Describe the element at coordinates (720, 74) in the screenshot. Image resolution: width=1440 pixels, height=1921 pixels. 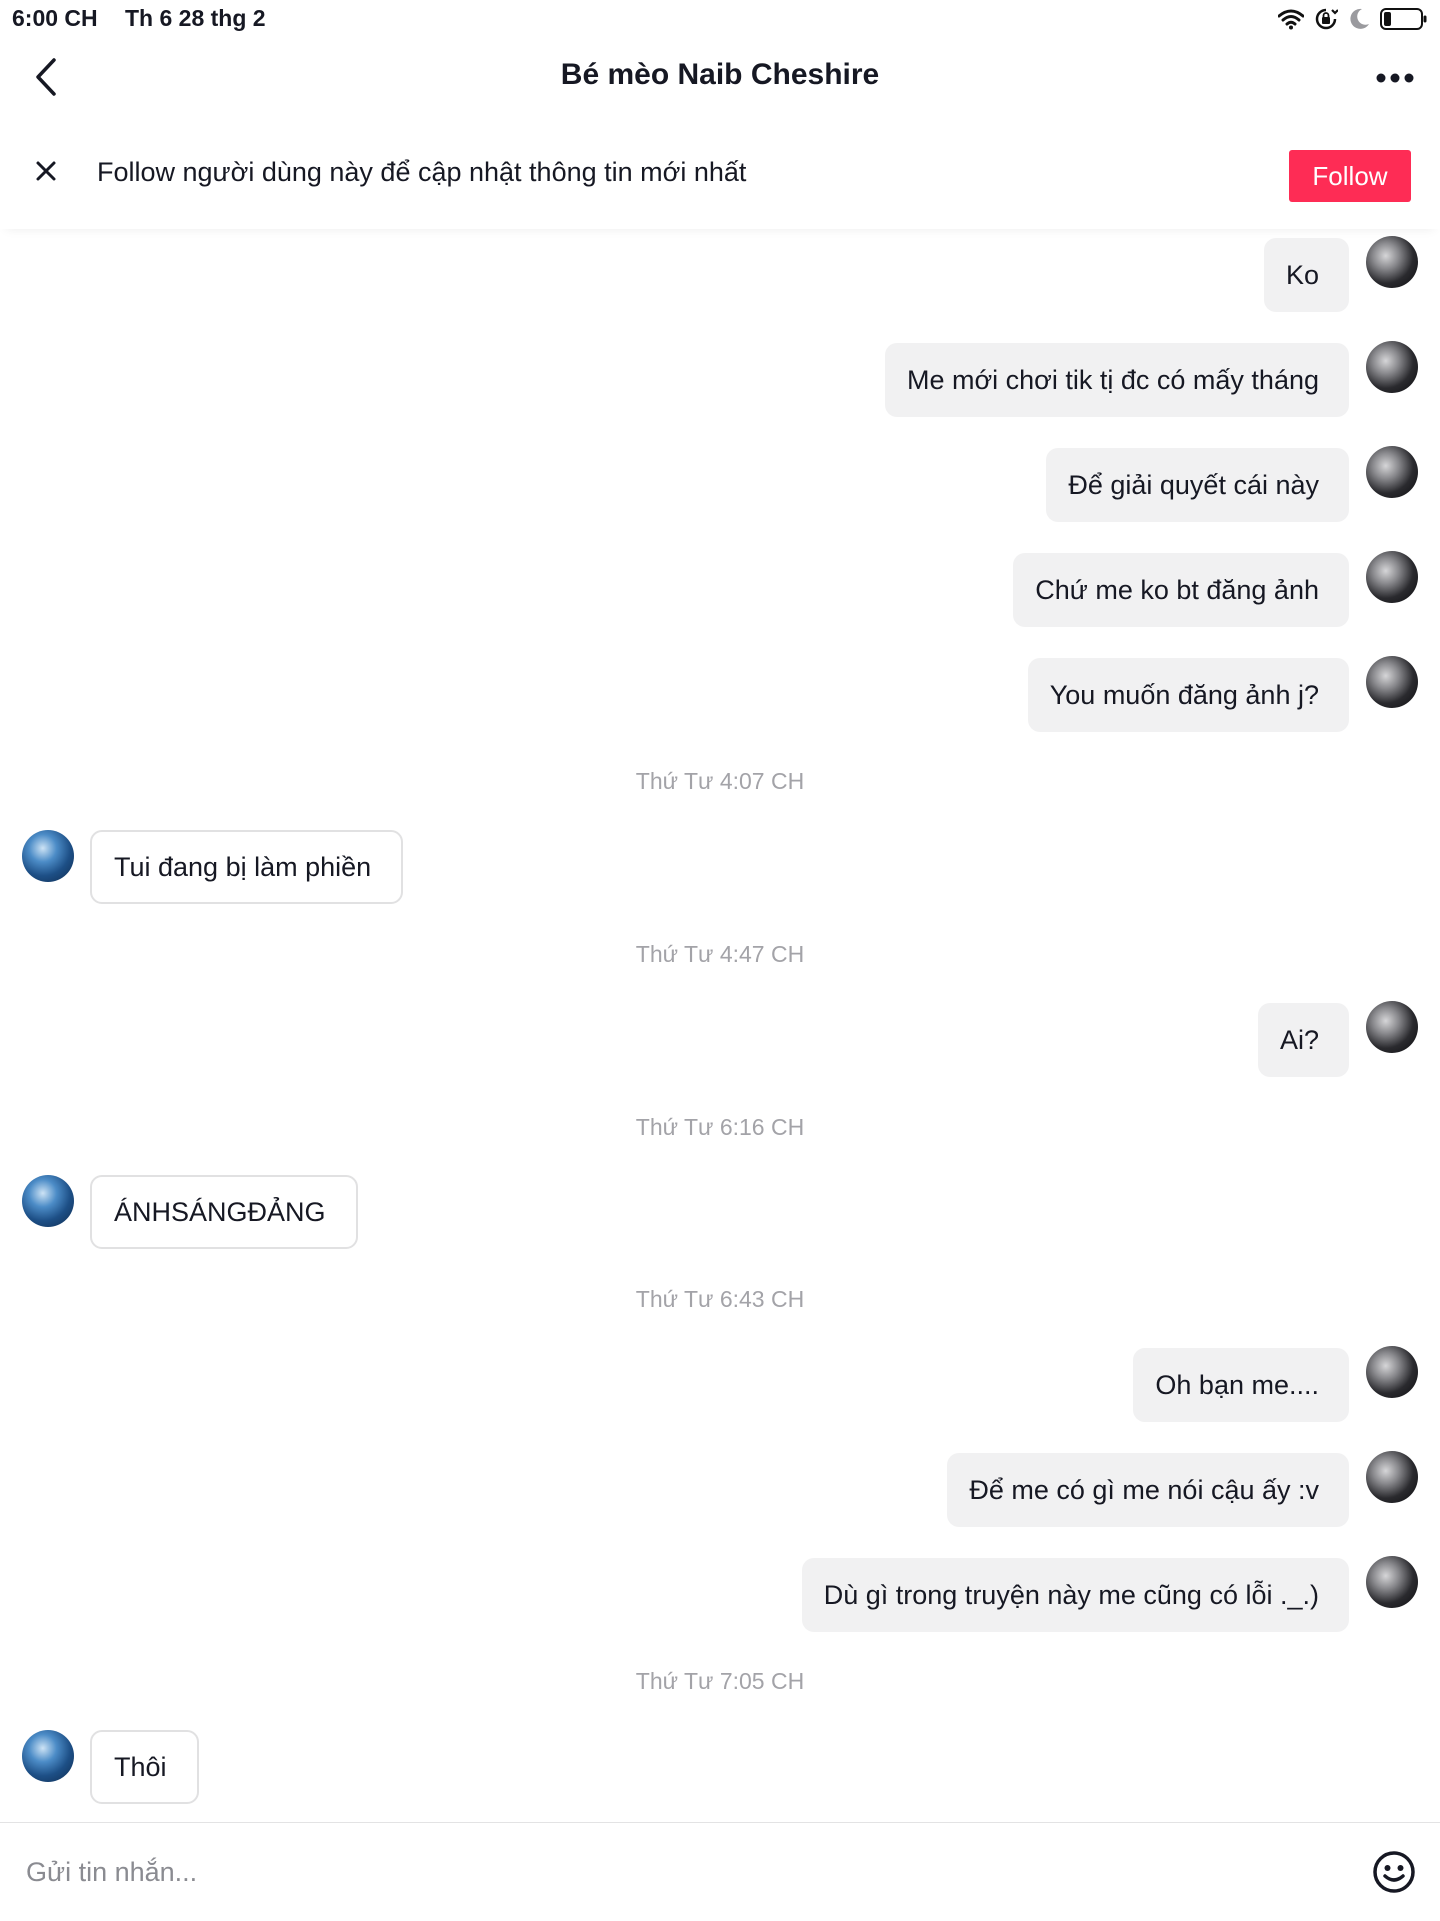
I see `chat-title: Bé mèo Naib Cheshire` at that location.